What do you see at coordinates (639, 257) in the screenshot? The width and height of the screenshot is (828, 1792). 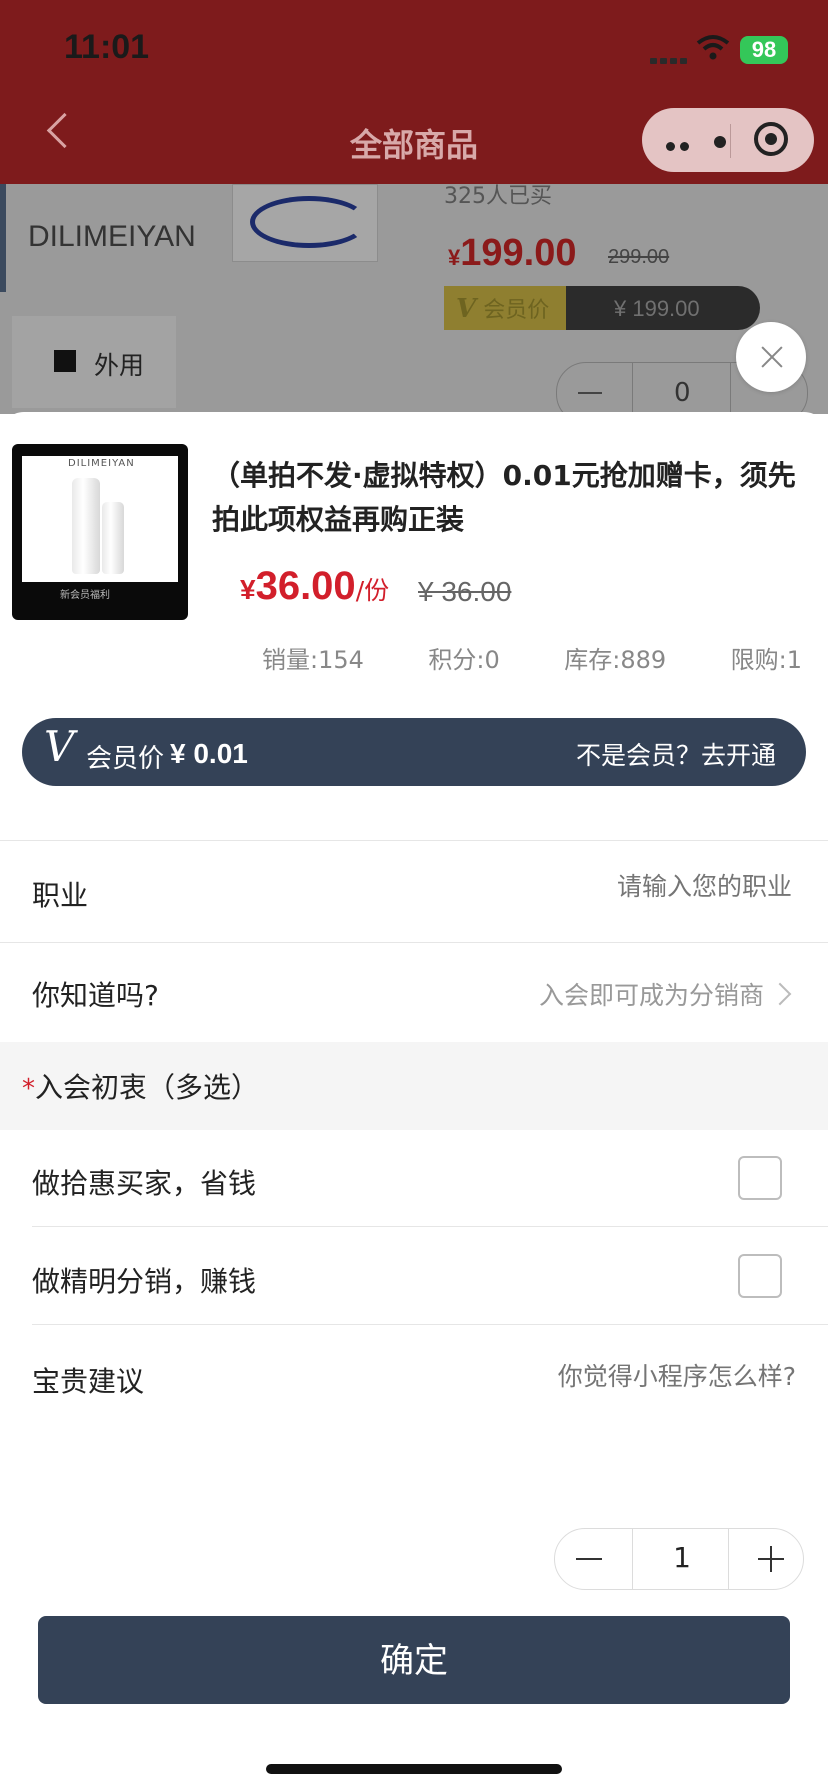 I see `bg-original-price: 299.00` at bounding box center [639, 257].